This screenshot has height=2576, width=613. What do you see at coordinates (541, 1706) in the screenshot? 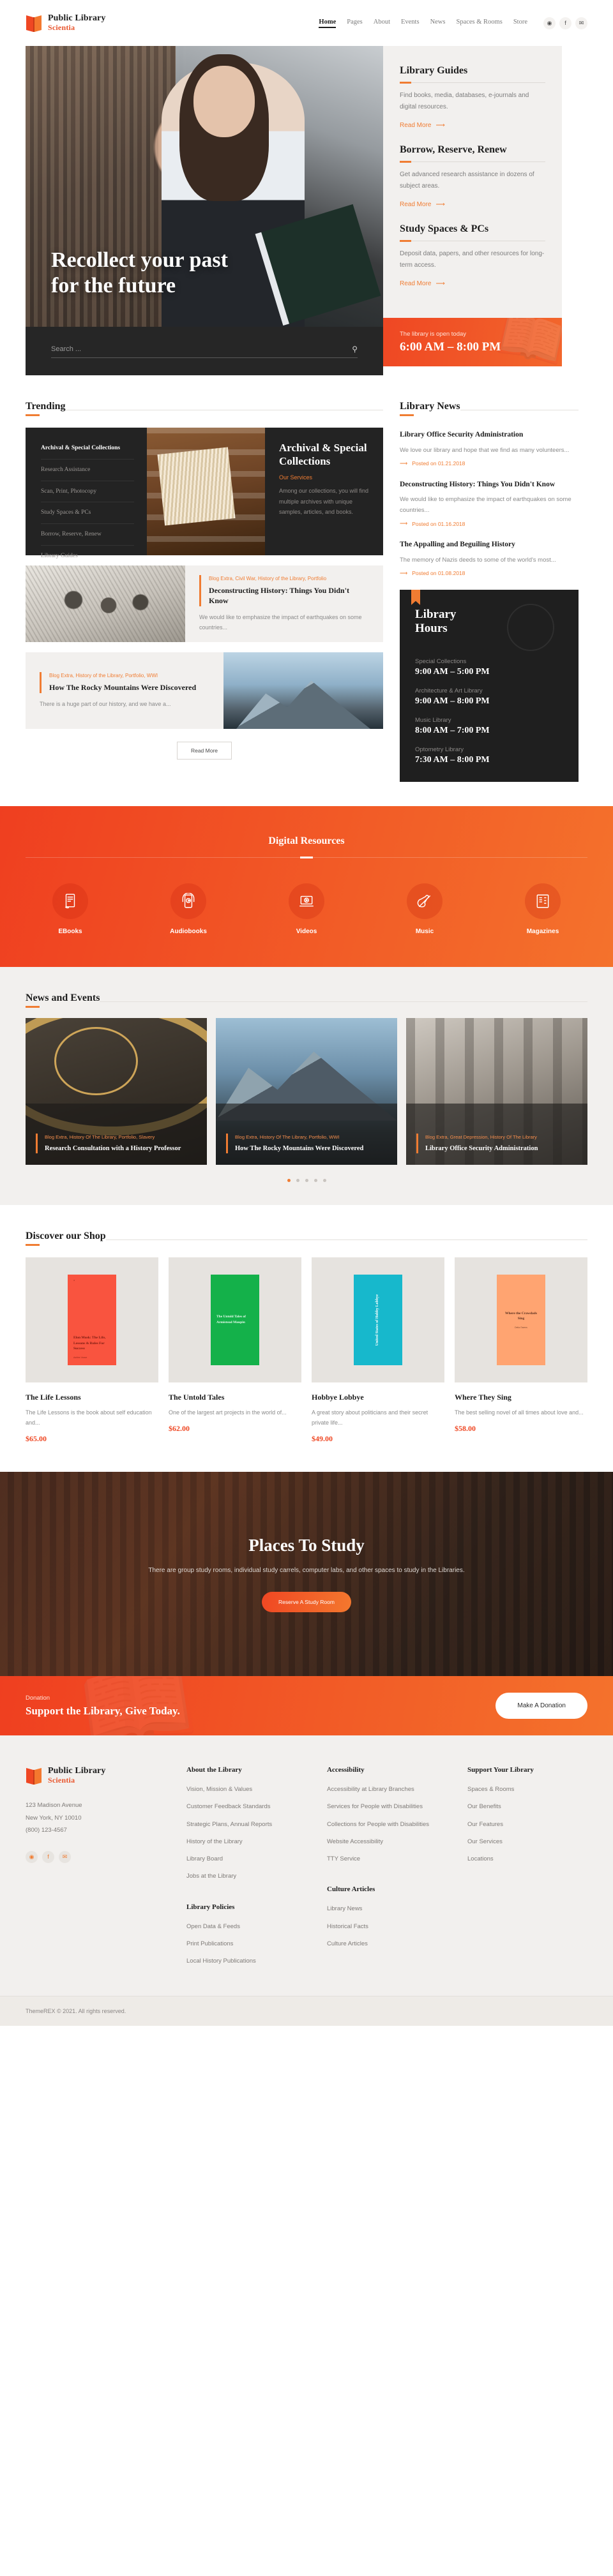
I see `make-a-donation-button: Make A Donation` at bounding box center [541, 1706].